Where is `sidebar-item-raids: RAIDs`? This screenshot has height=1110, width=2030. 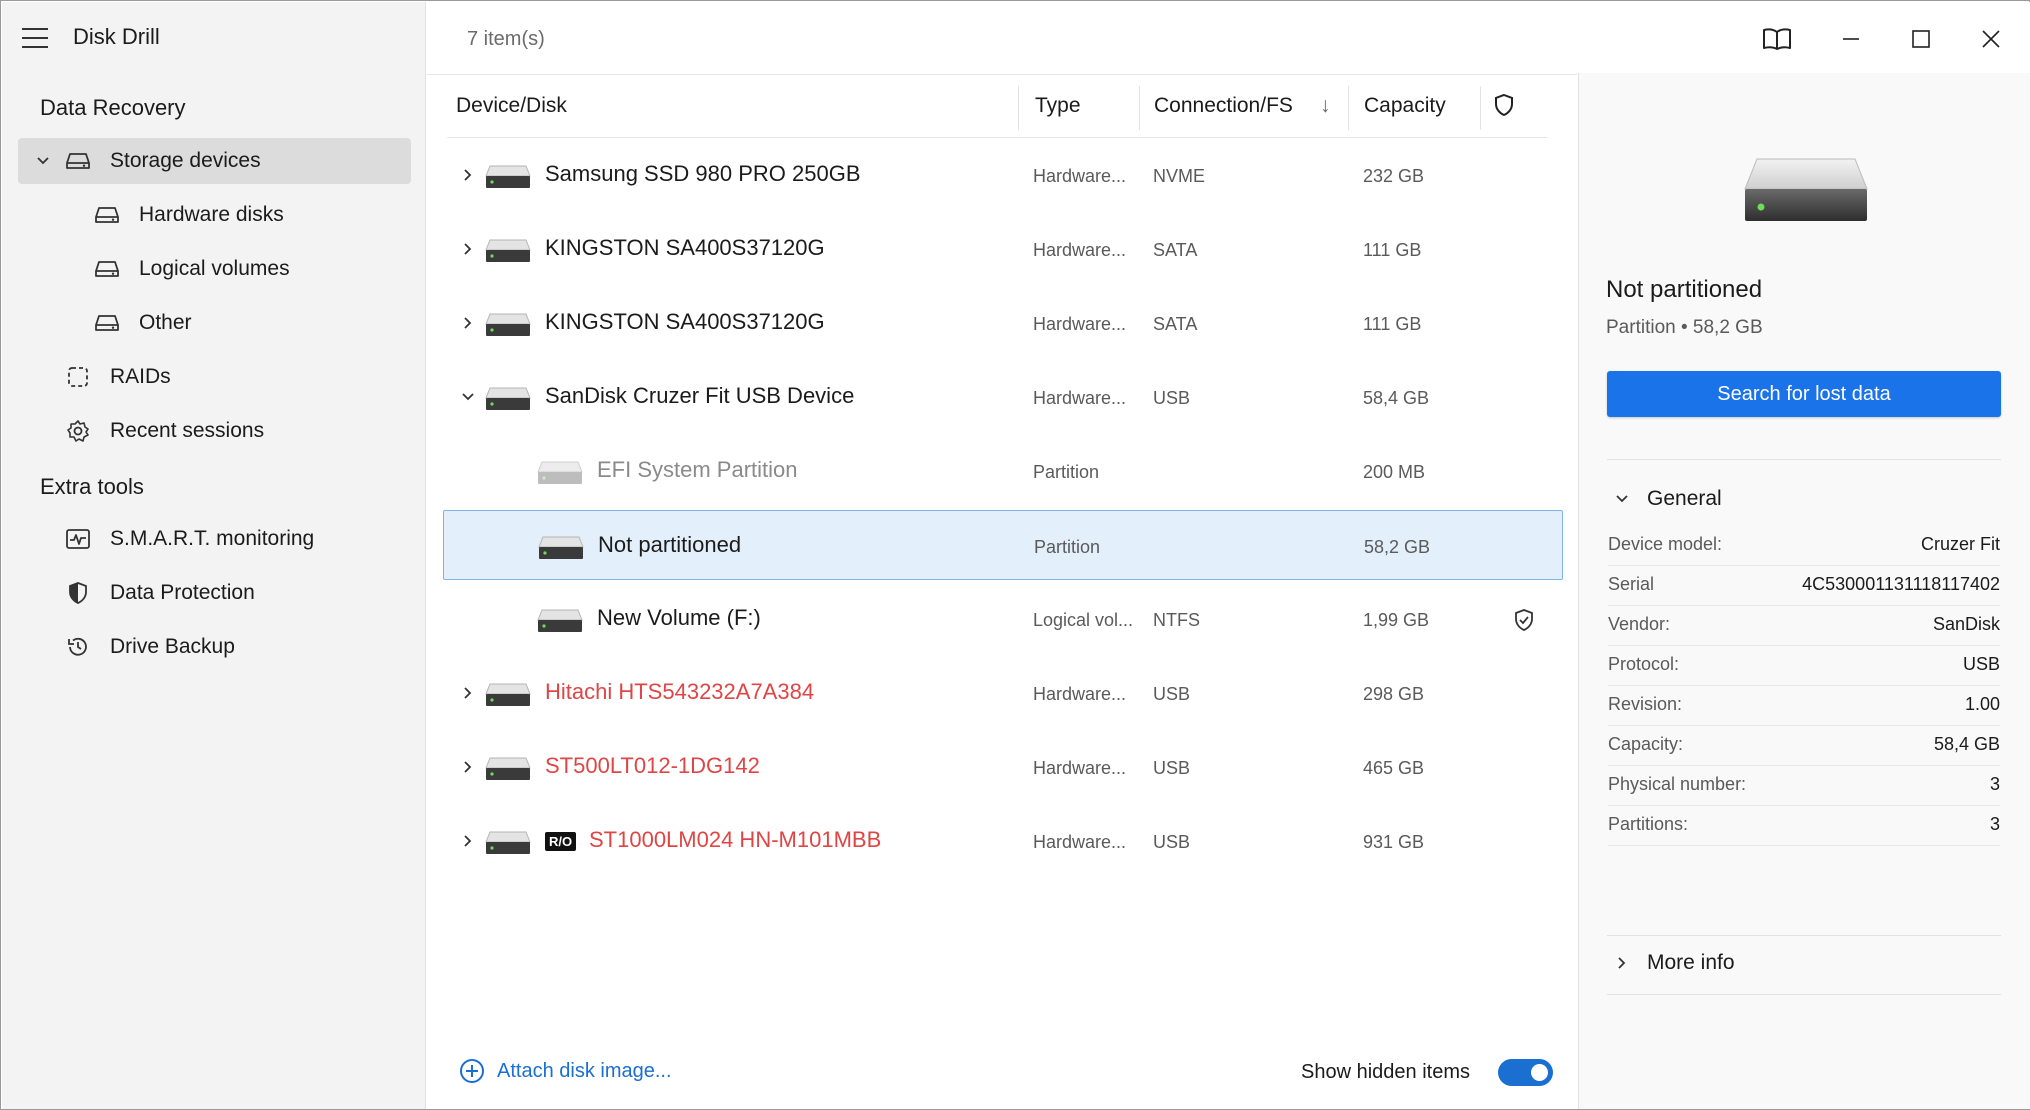
sidebar-item-raids: RAIDs is located at coordinates (214, 377).